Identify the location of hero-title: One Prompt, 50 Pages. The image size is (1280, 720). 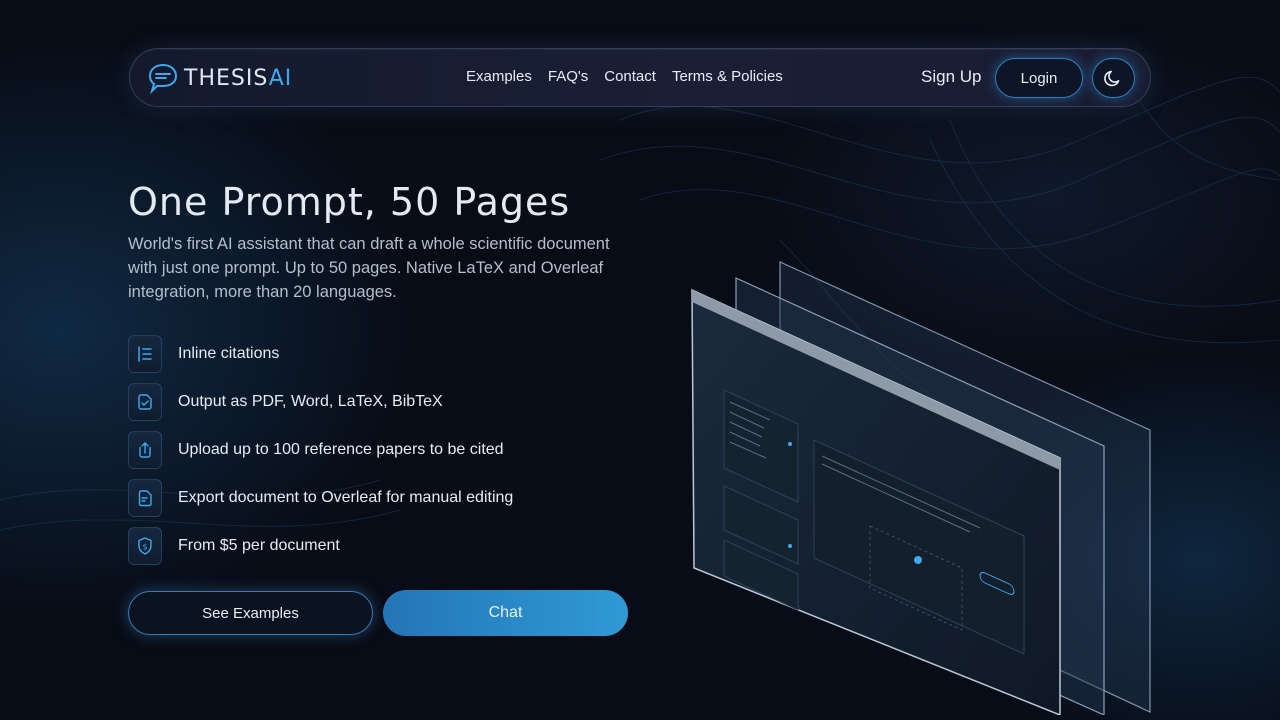
(349, 202).